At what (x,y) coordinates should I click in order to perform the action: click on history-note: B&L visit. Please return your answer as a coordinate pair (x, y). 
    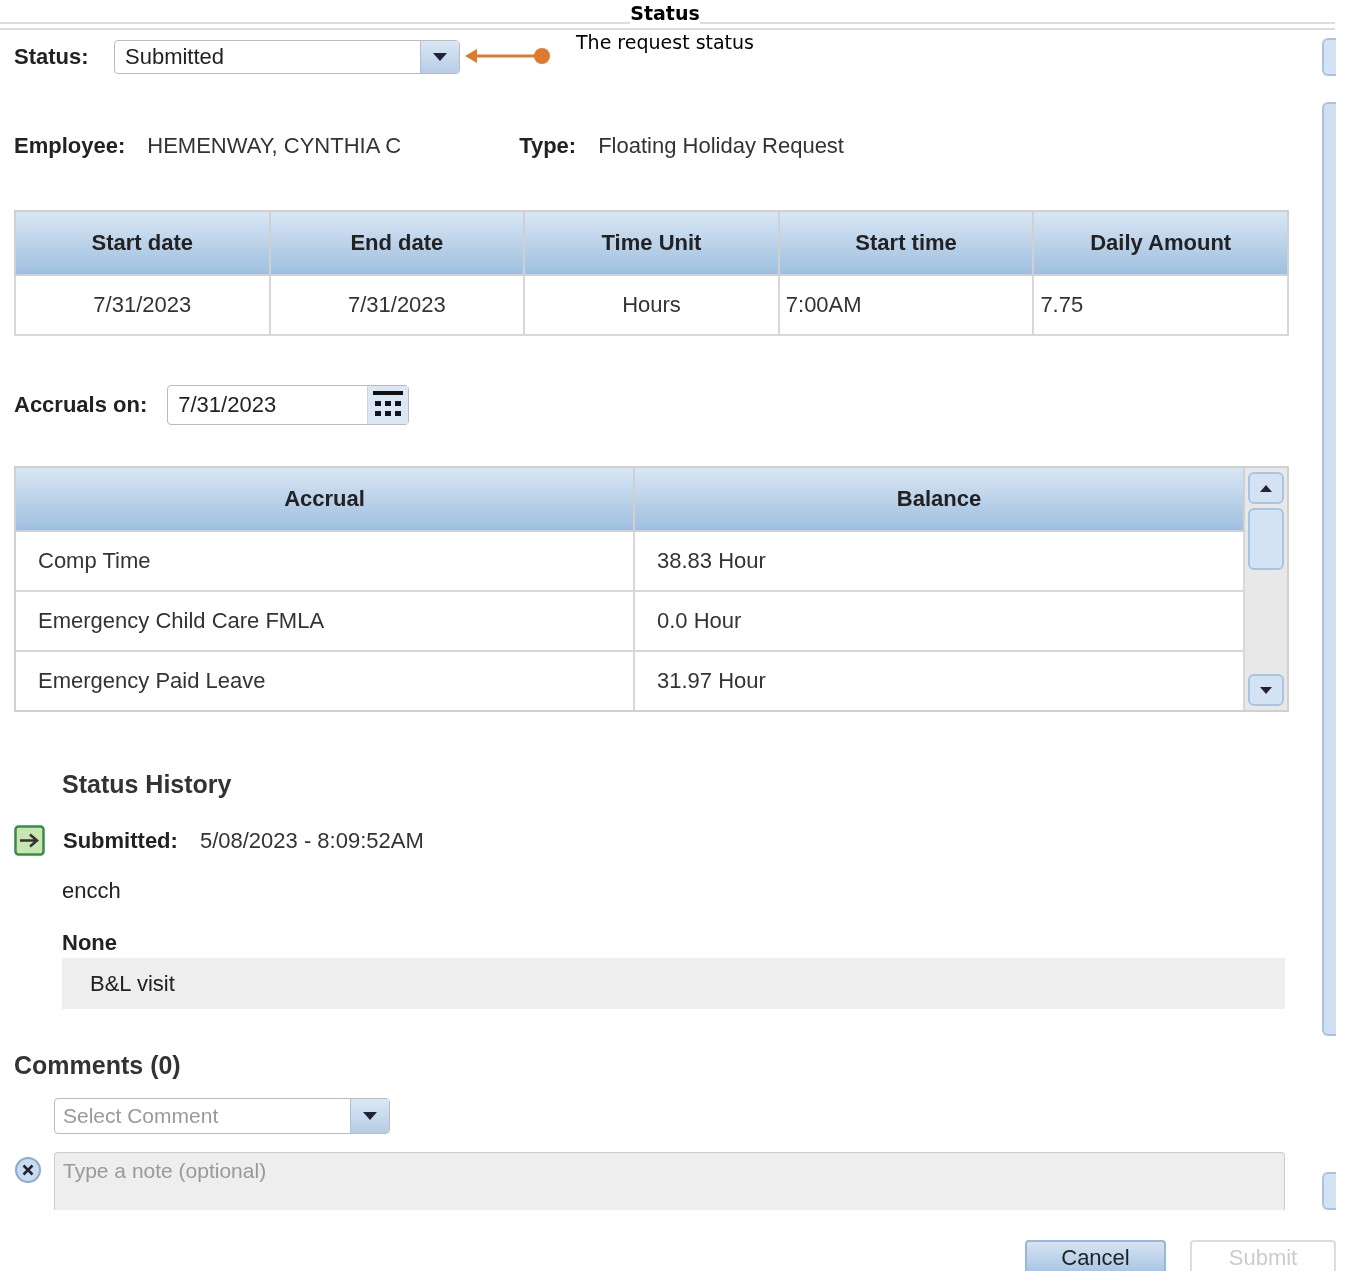
    Looking at the image, I should click on (673, 983).